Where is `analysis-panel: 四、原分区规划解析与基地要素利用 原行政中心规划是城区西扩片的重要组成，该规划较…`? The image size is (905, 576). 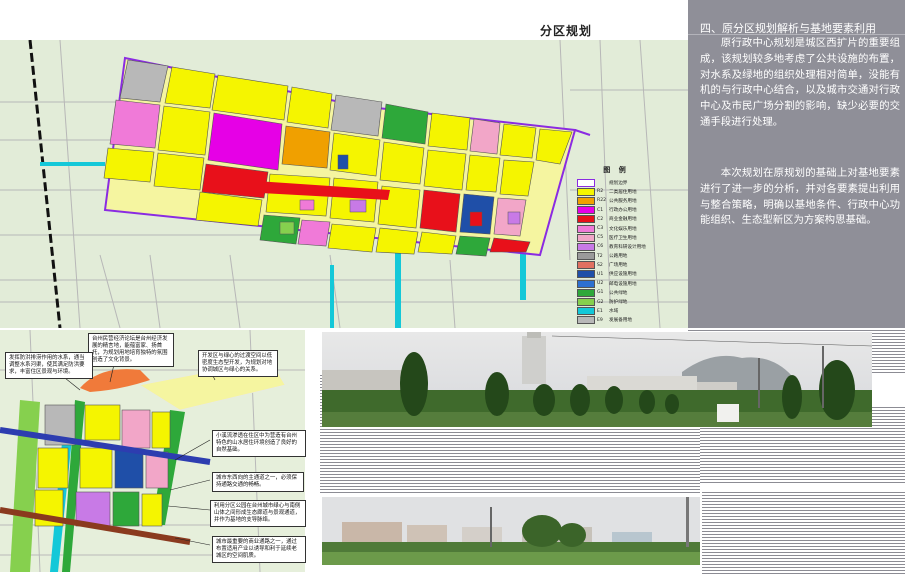 analysis-panel: 四、原分区规划解析与基地要素利用 原行政中心规划是城区西扩片的重要组成，该规划较… is located at coordinates (796, 164).